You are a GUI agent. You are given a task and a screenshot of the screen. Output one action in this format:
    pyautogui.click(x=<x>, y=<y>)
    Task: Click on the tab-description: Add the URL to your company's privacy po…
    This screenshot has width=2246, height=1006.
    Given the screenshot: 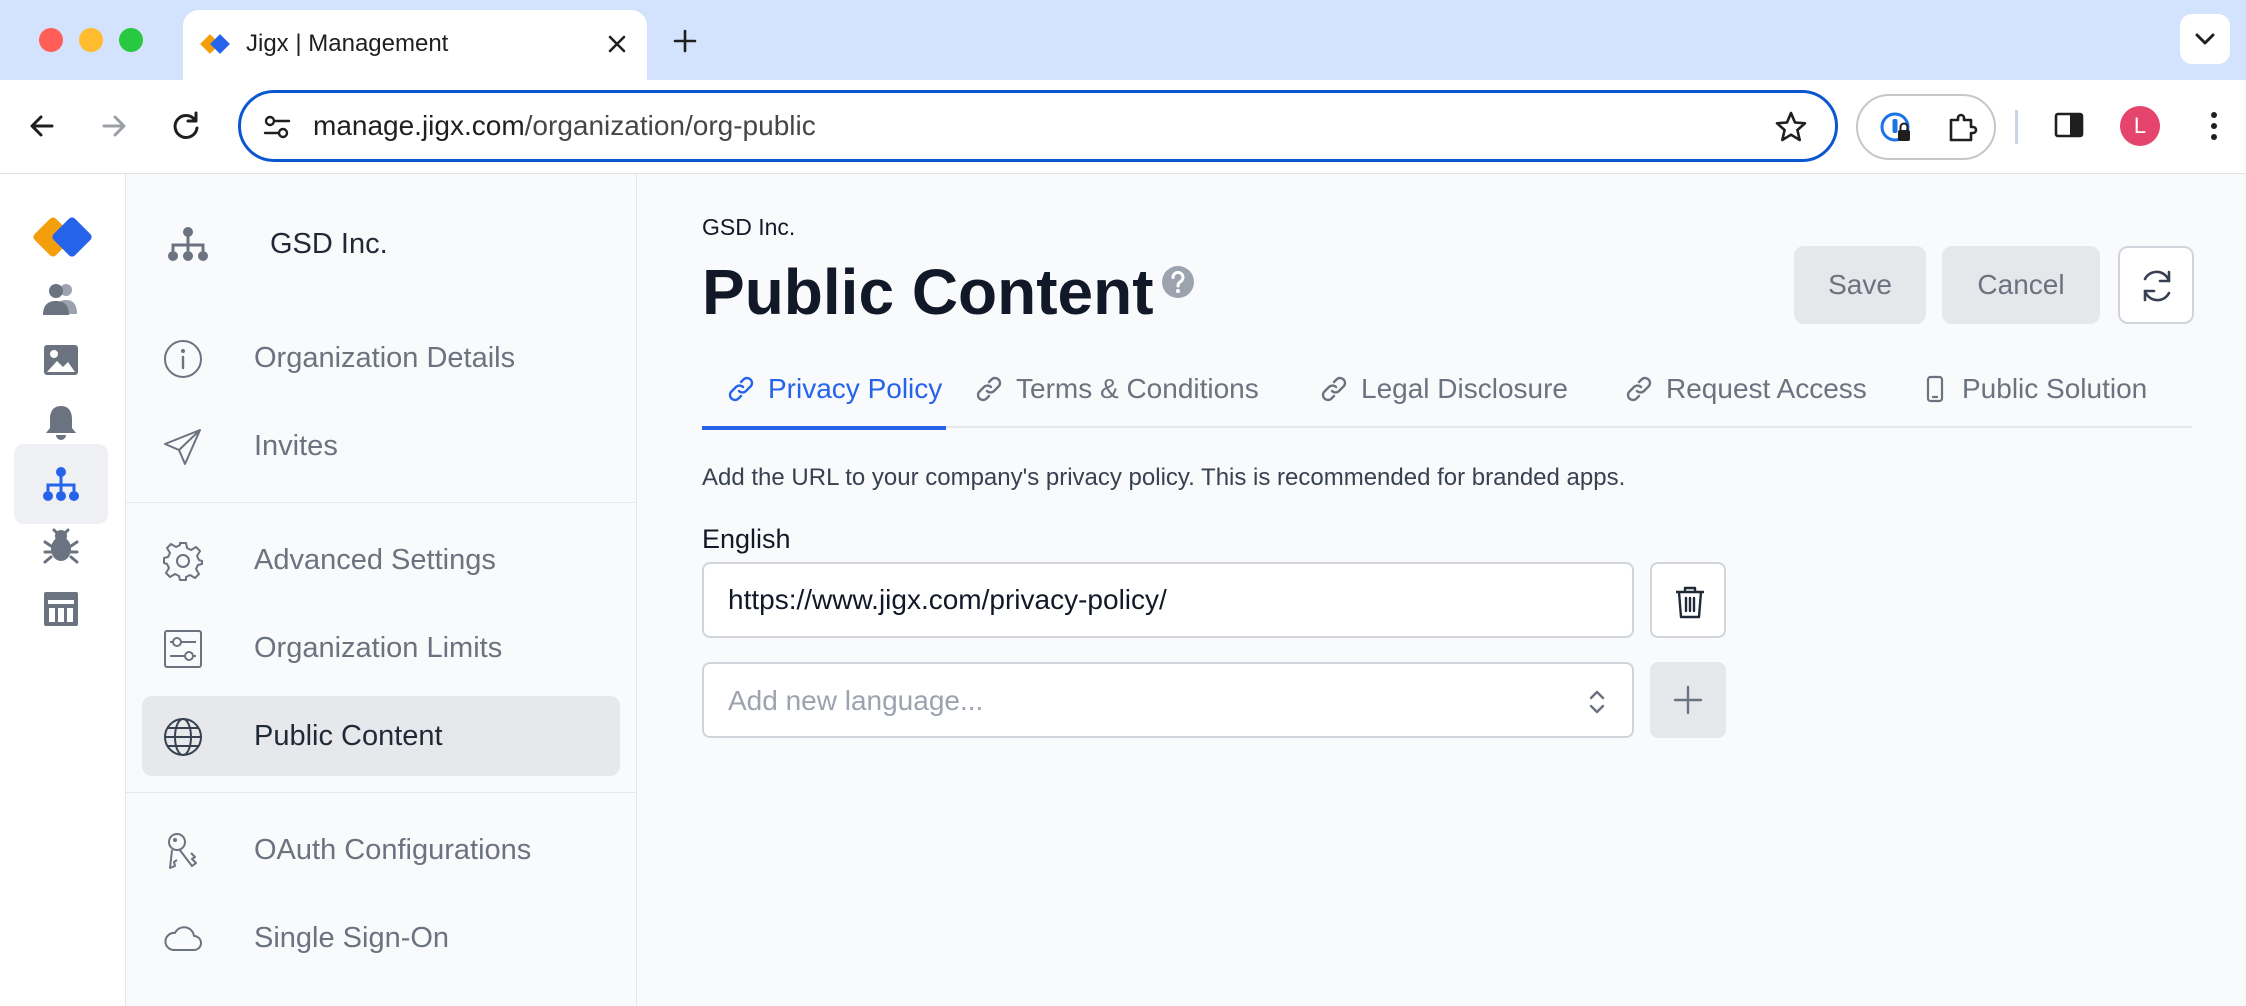 What is the action you would take?
    pyautogui.click(x=1164, y=477)
    